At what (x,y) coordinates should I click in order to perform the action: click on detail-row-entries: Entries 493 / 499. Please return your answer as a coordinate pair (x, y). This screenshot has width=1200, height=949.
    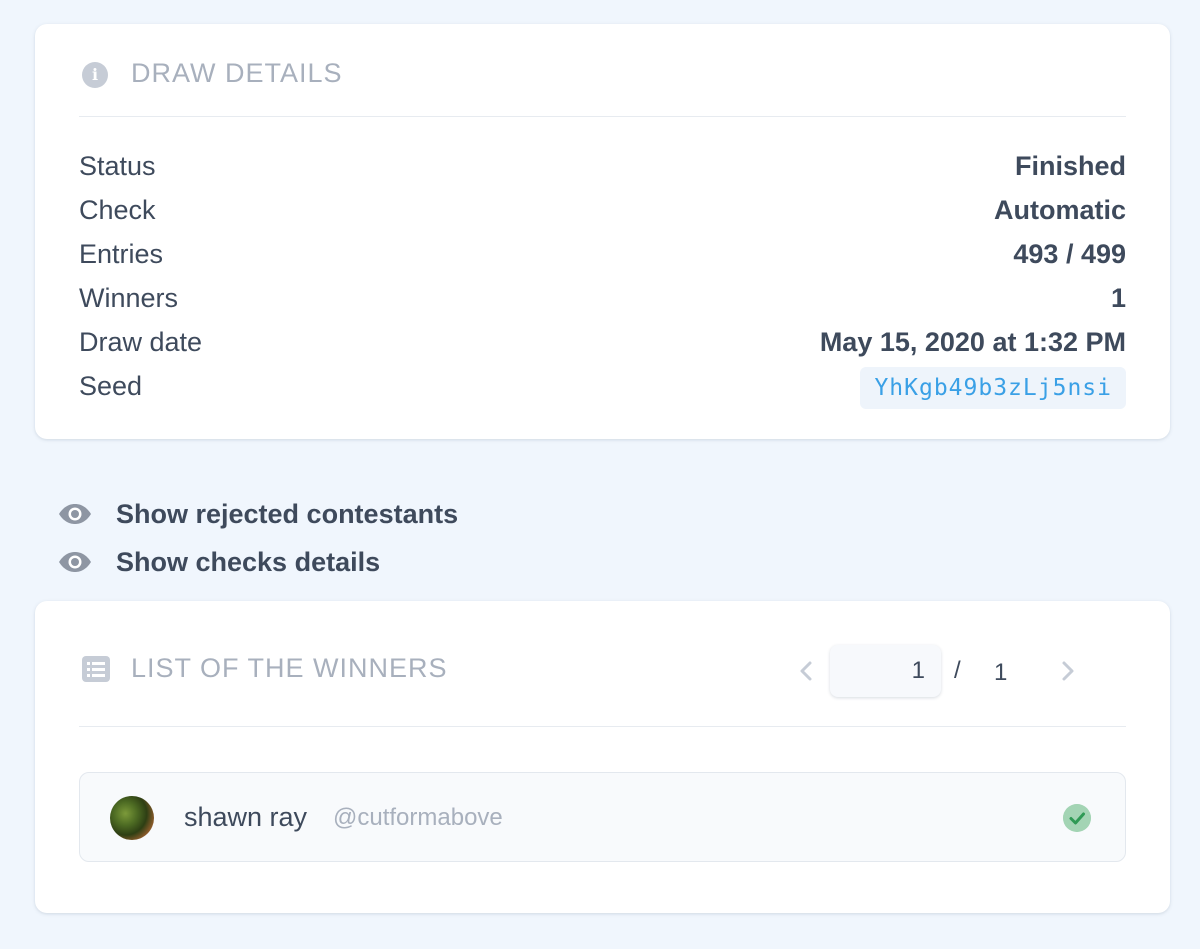
    Looking at the image, I should click on (602, 261).